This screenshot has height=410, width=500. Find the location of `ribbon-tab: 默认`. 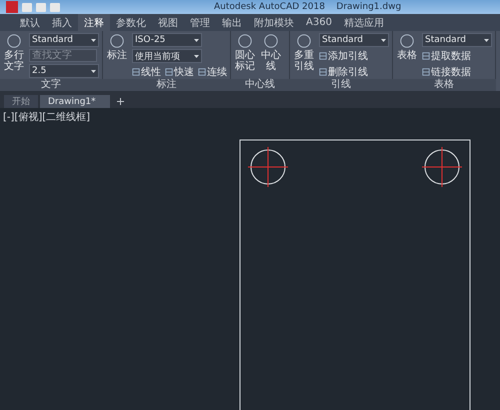

ribbon-tab: 默认 is located at coordinates (30, 22).